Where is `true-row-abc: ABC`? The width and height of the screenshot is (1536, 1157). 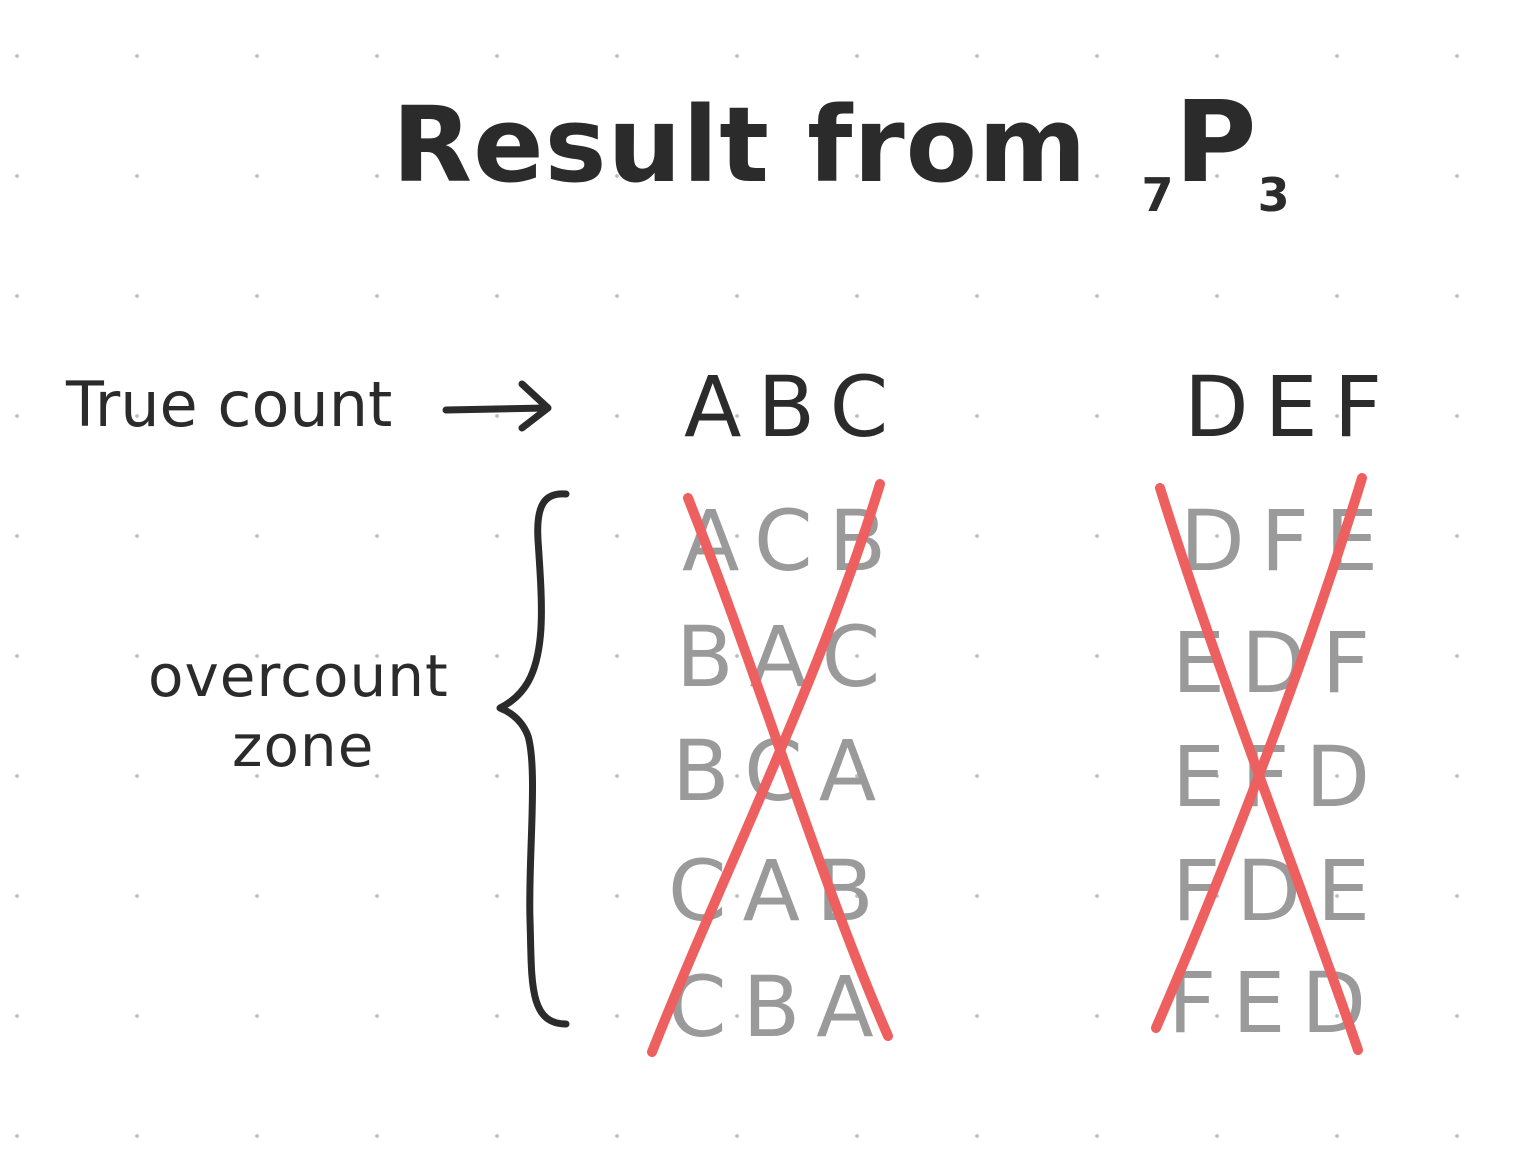
true-row-abc: ABC is located at coordinates (794, 407).